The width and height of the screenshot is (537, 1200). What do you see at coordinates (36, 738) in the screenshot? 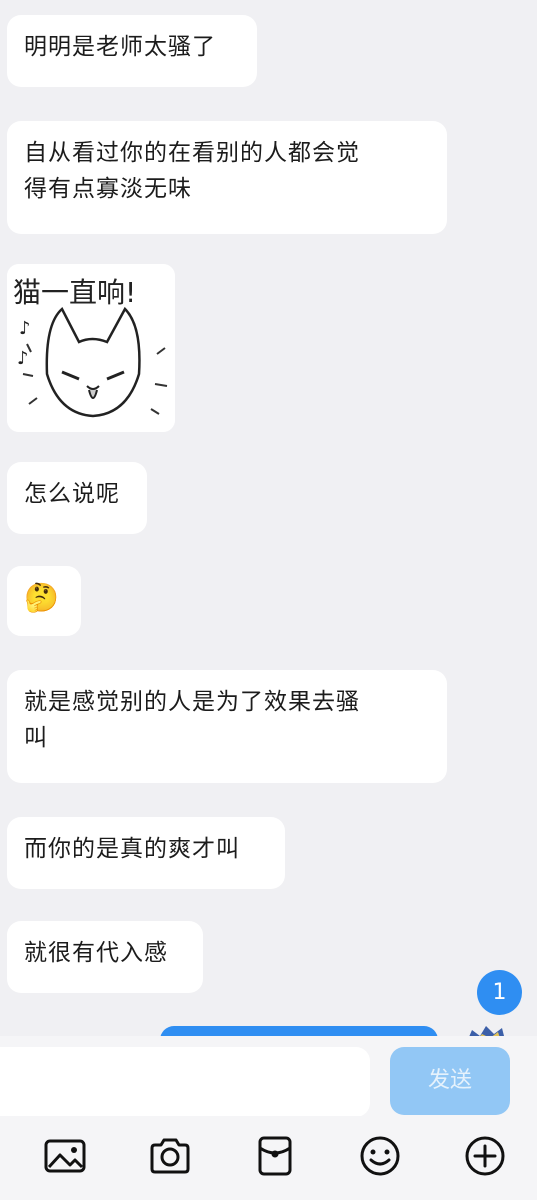
I see `message-text-line: 叫` at bounding box center [36, 738].